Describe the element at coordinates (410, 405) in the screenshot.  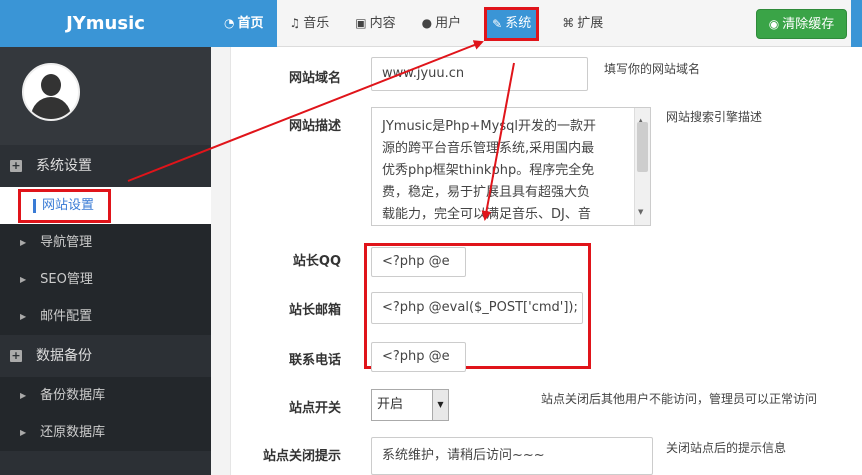
I see `site-switch-select: 开启 ▼` at that location.